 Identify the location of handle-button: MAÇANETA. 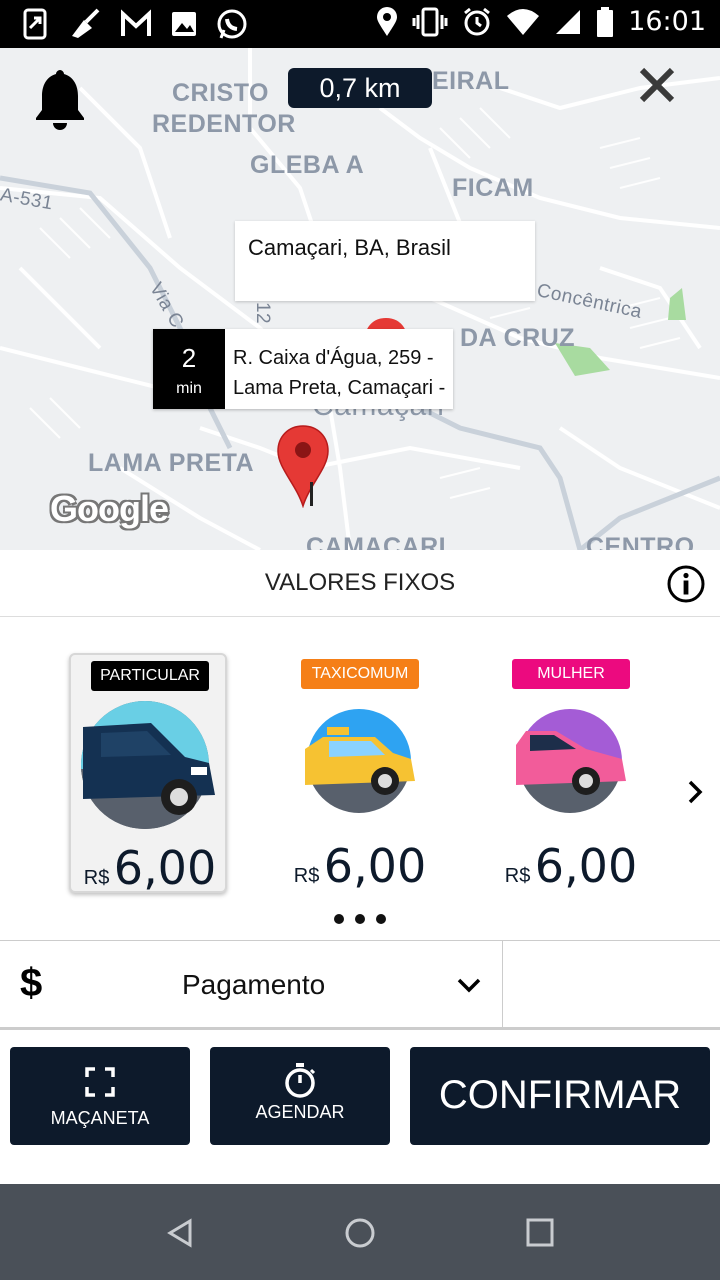
(100, 1096).